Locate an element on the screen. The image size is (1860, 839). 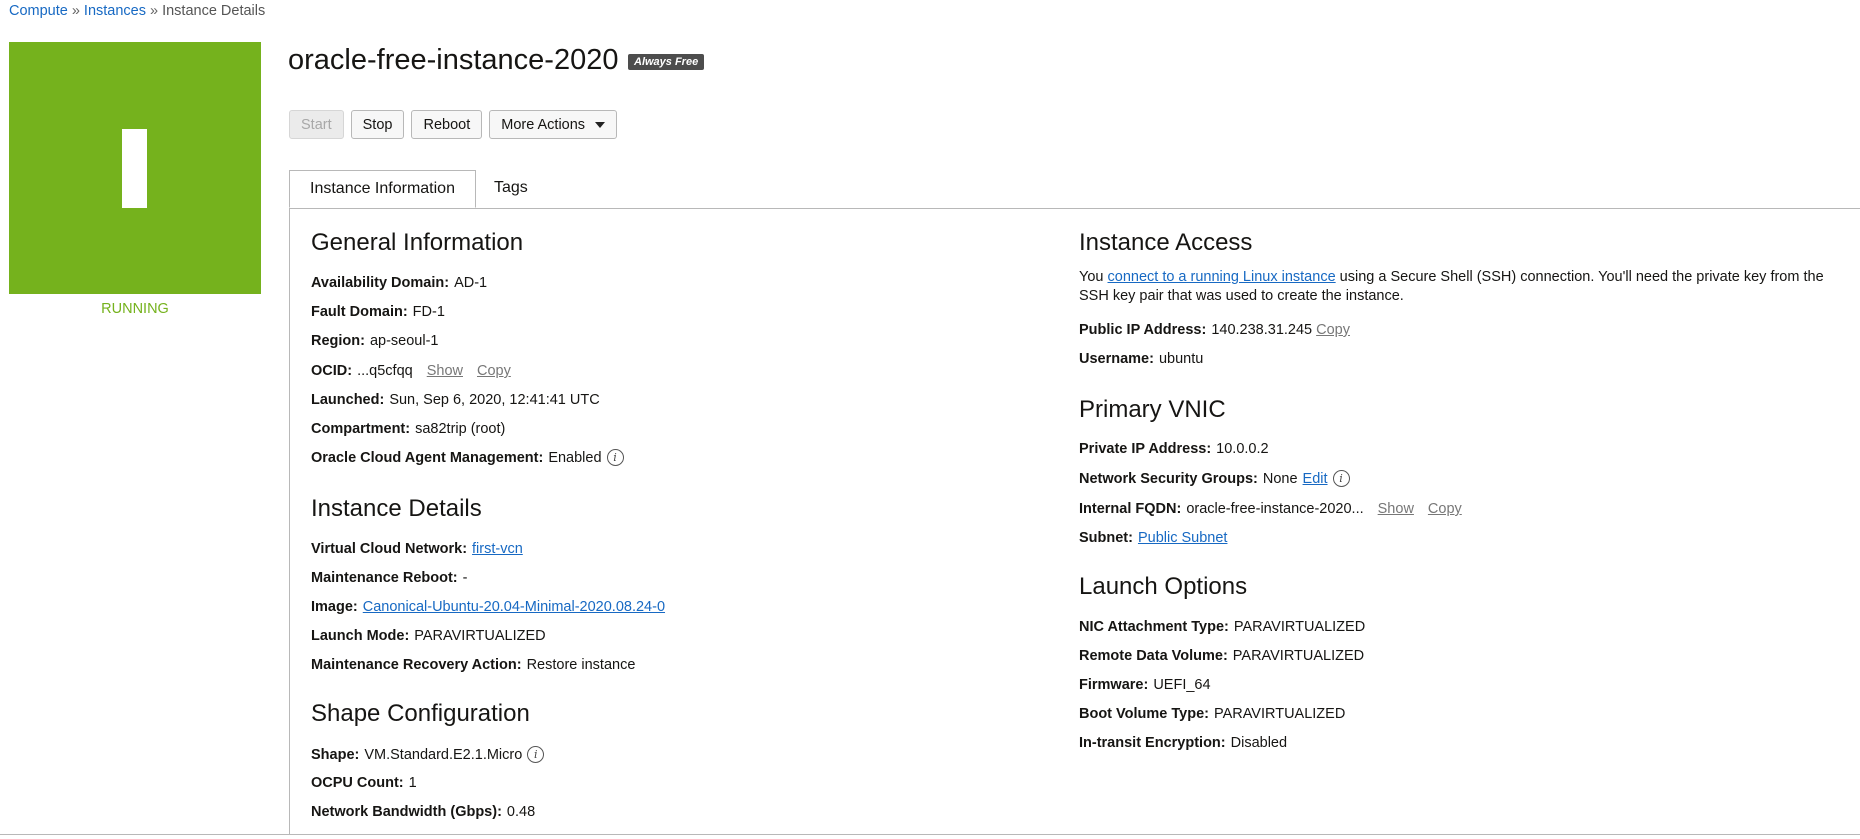
field-label: Fault Domain: is located at coordinates (359, 312).